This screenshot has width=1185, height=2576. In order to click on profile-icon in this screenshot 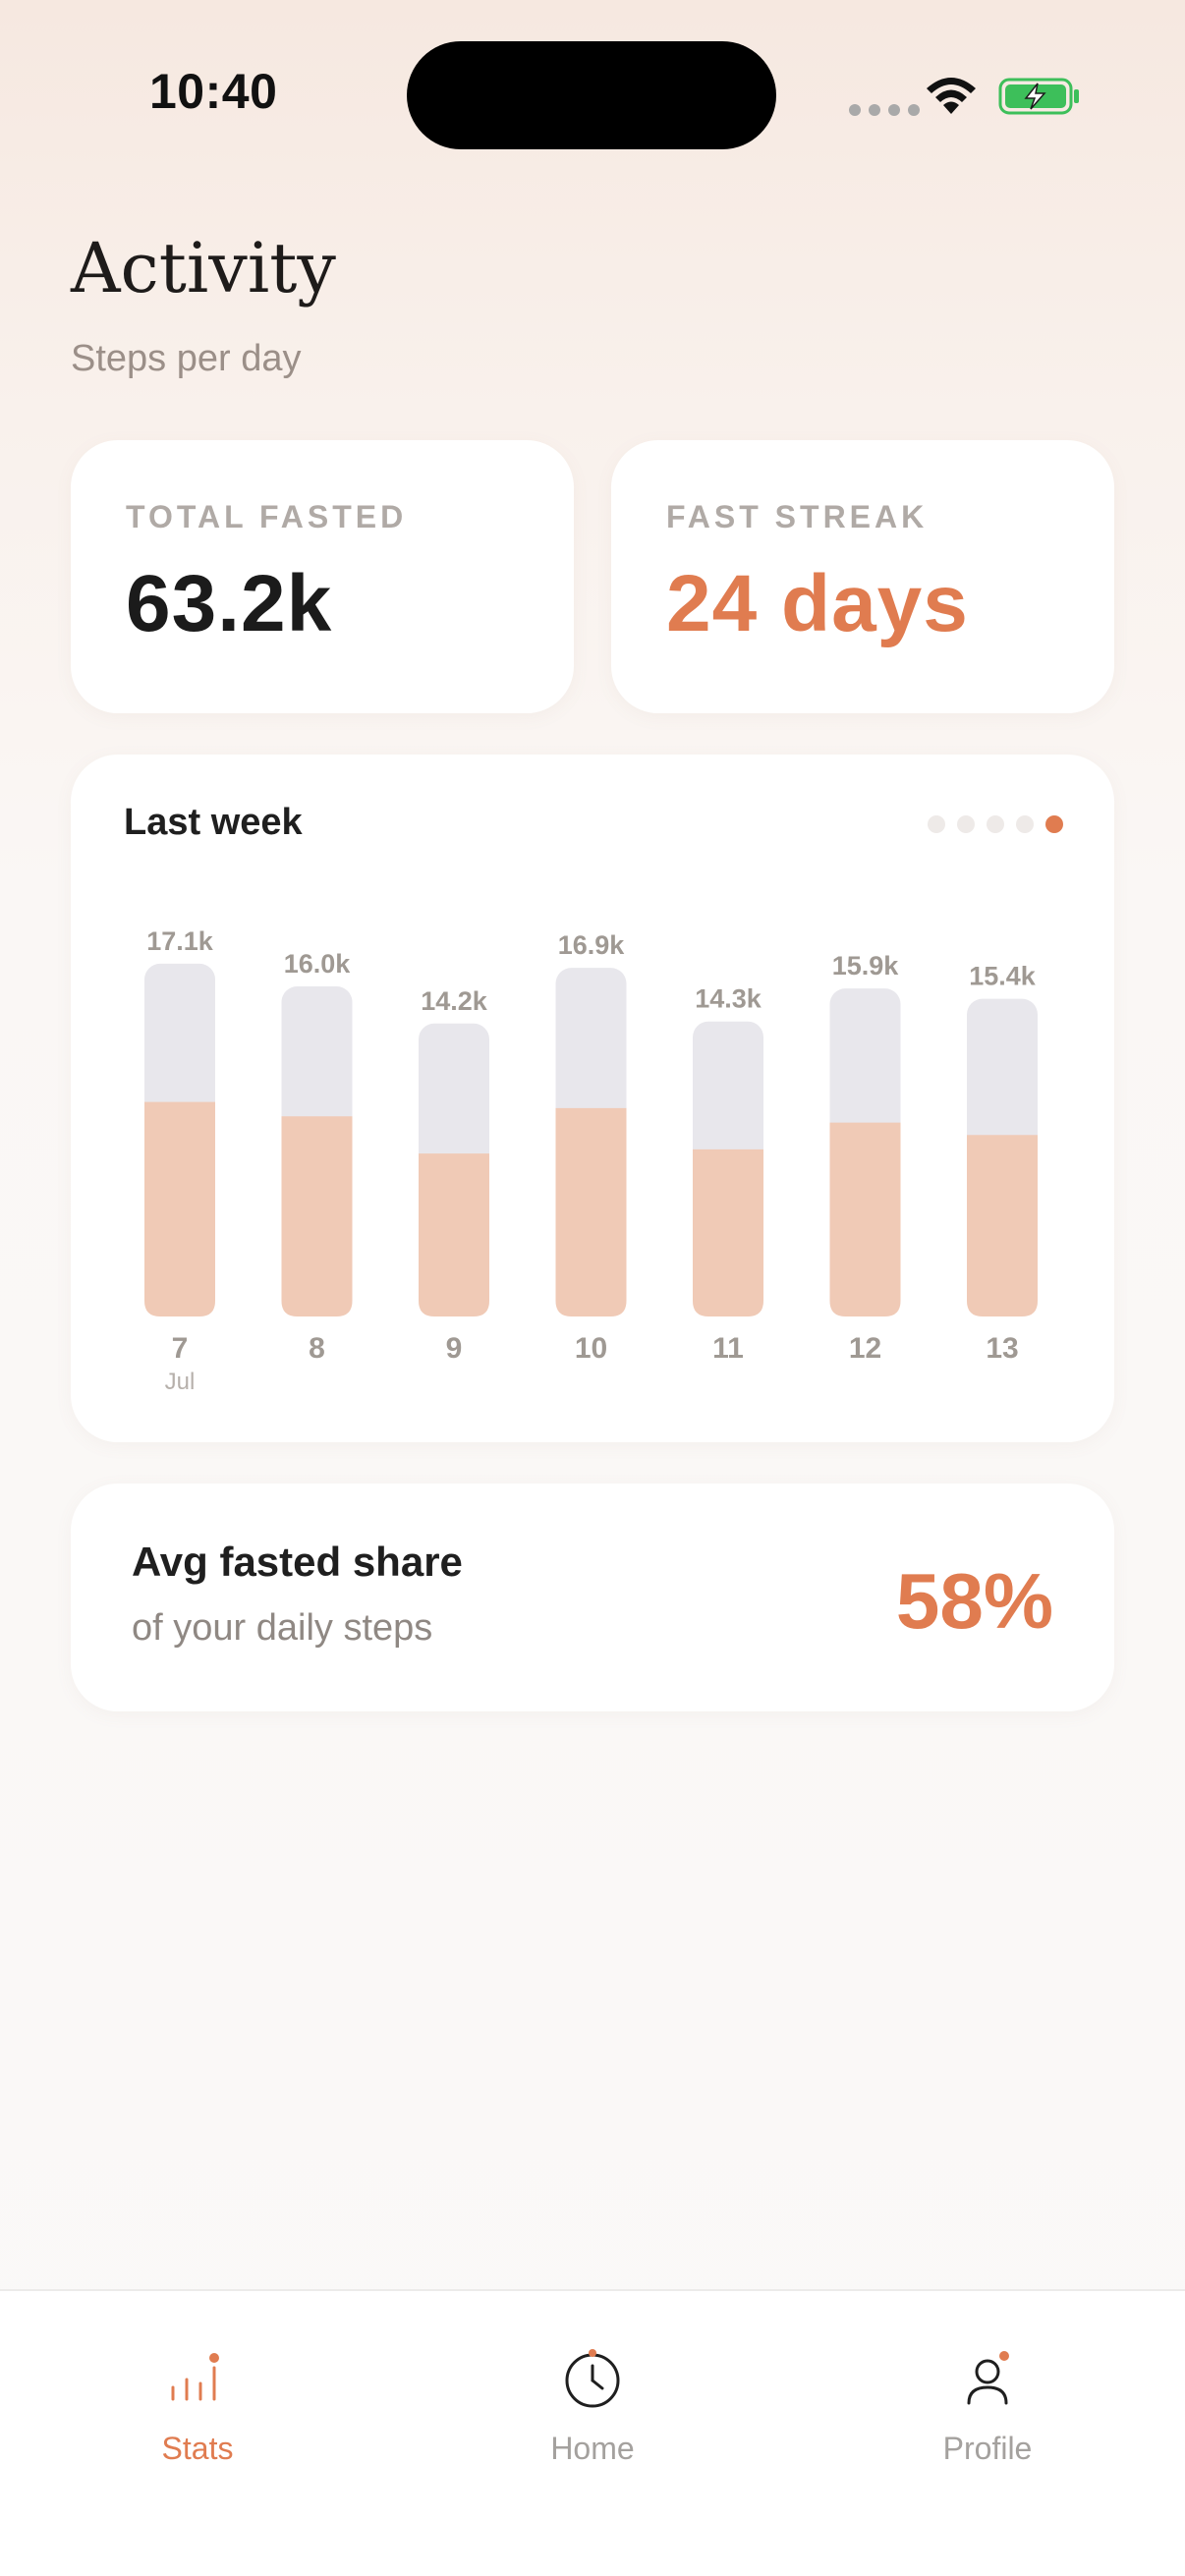, I will do `click(988, 2378)`.